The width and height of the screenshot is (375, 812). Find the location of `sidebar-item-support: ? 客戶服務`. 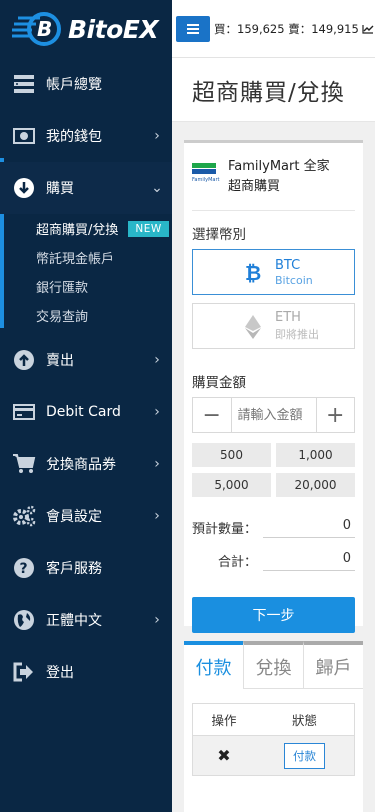

sidebar-item-support: ? 客戶服務 is located at coordinates (86, 568).